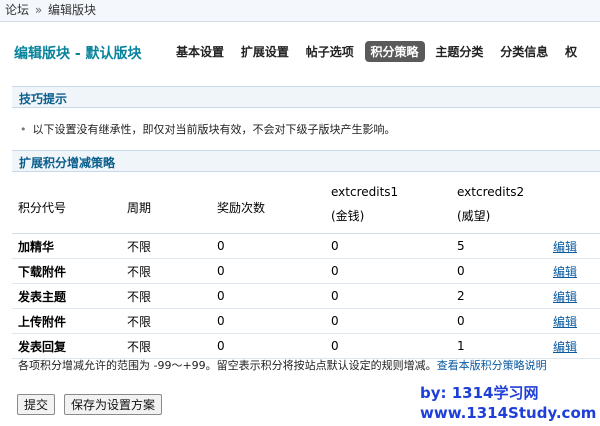 The image size is (600, 426). I want to click on breadcrumb-current: 编辑版块, so click(72, 10).